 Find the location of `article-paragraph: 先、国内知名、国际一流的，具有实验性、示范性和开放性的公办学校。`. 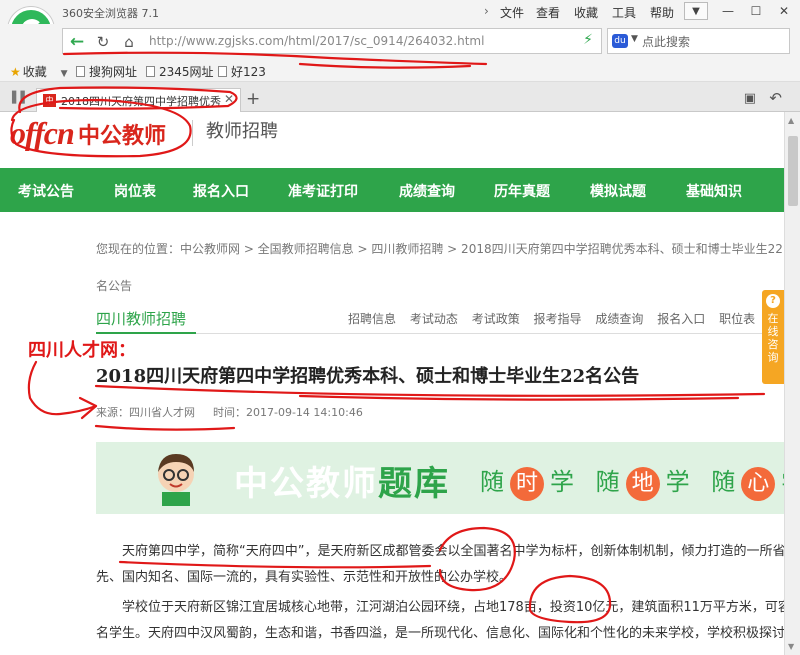

article-paragraph: 先、国内知名、国际一流的，具有实验性、示范性和开放性的公办学校。 is located at coordinates (304, 577).